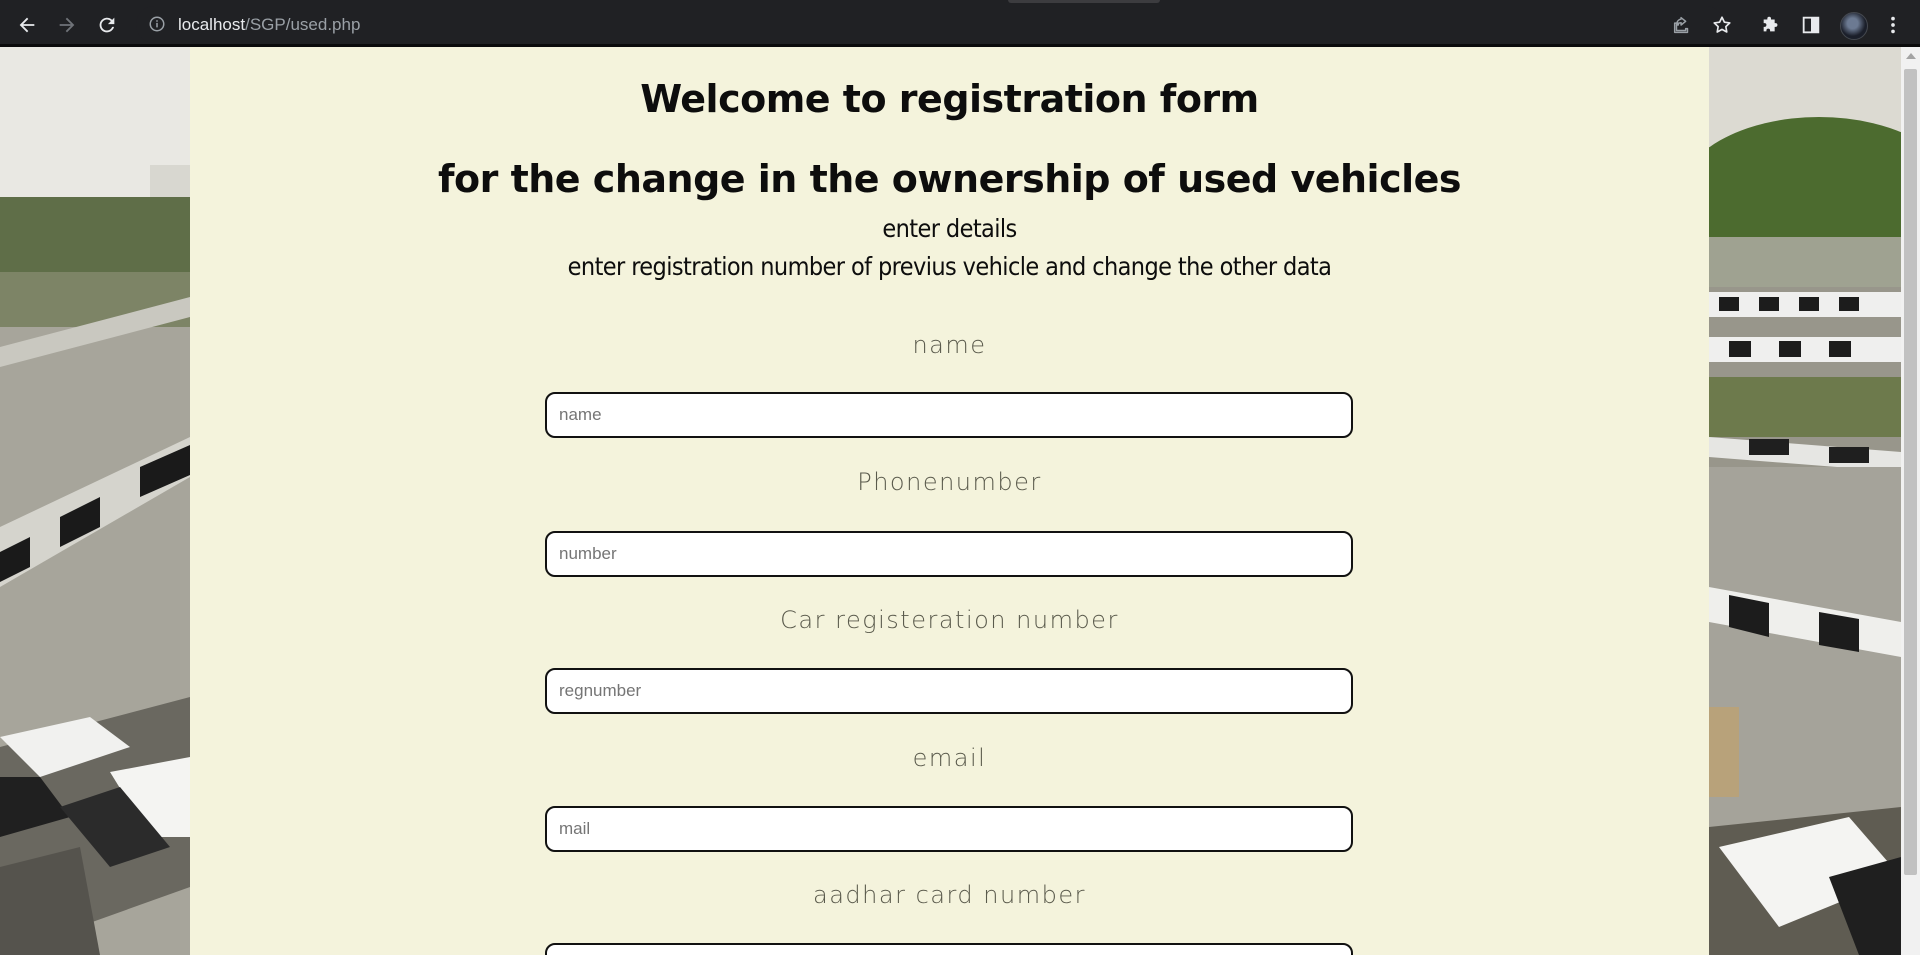  I want to click on menu-icon, so click(1893, 25).